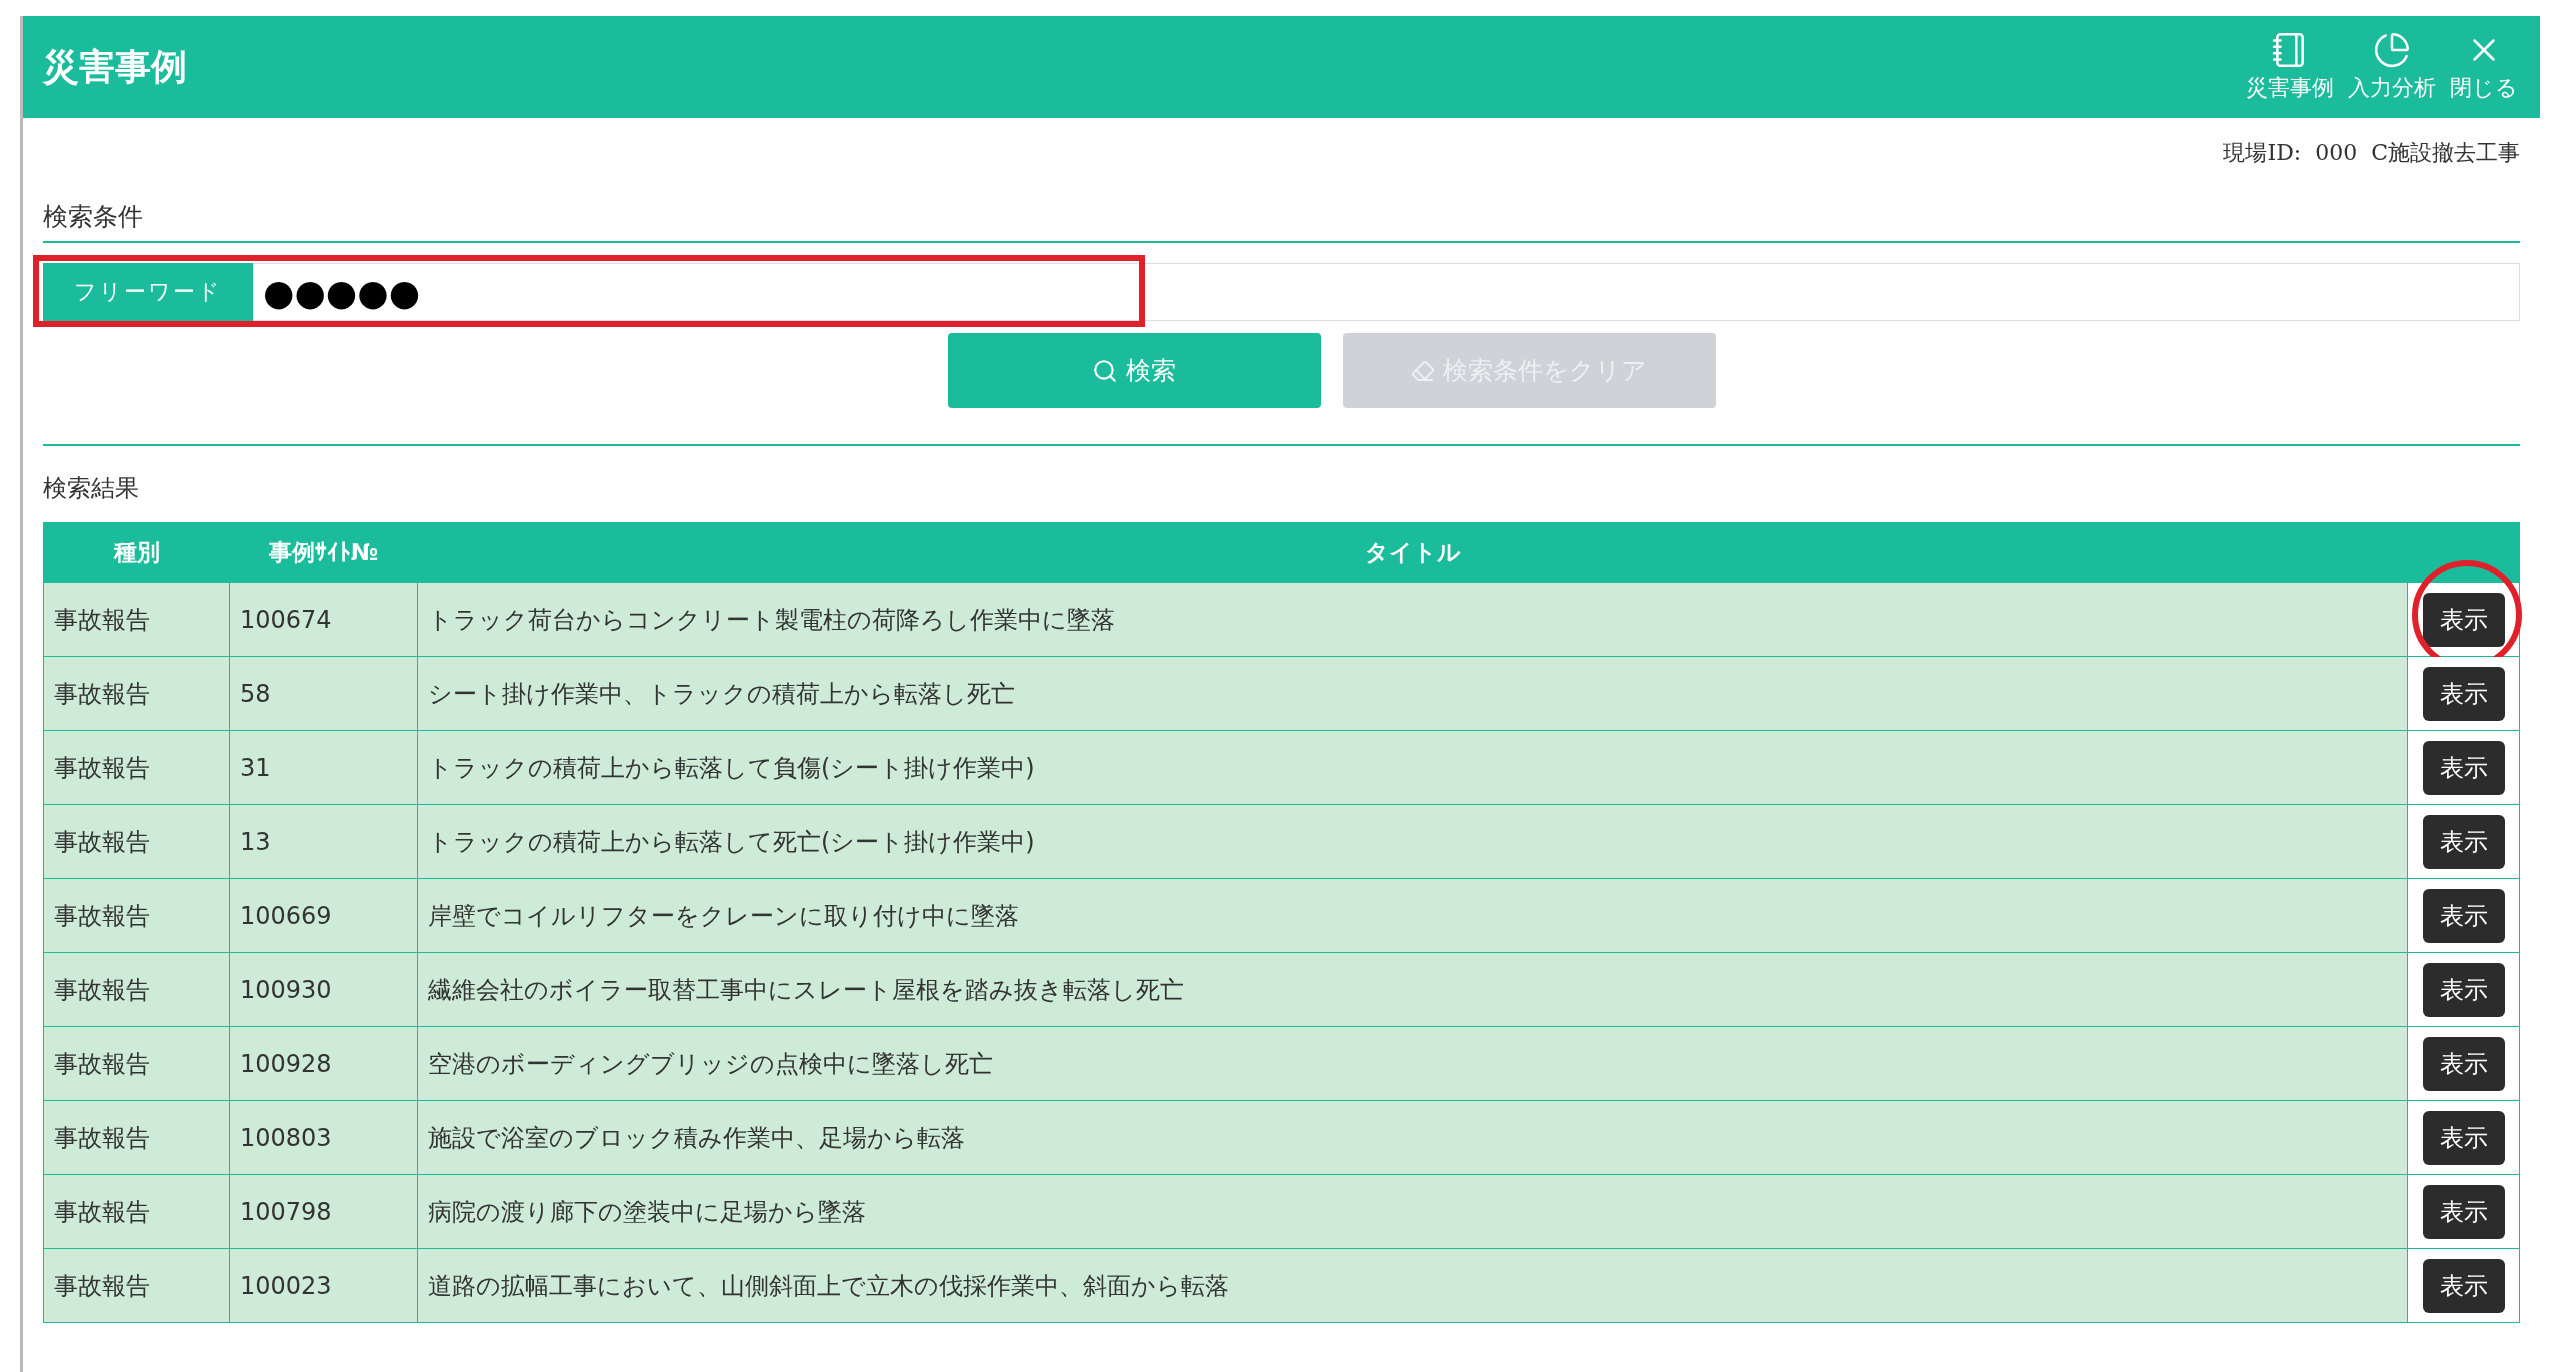  I want to click on eraser-icon, so click(1423, 370).